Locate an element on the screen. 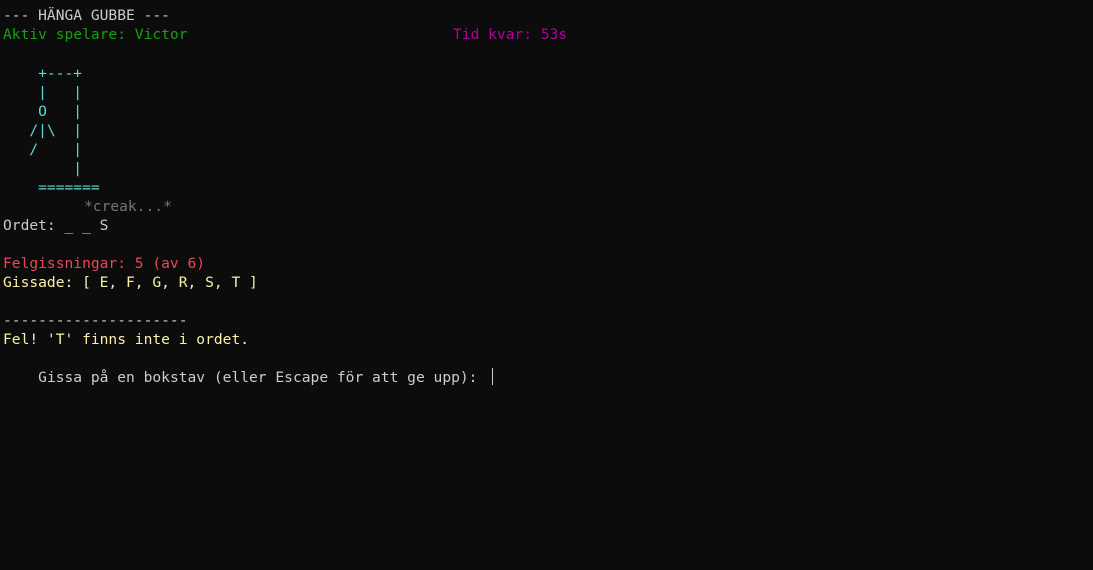 This screenshot has height=570, width=1093. guessed-letters-list: Gissade: [ E, F, G, R, S, T ] is located at coordinates (130, 282).